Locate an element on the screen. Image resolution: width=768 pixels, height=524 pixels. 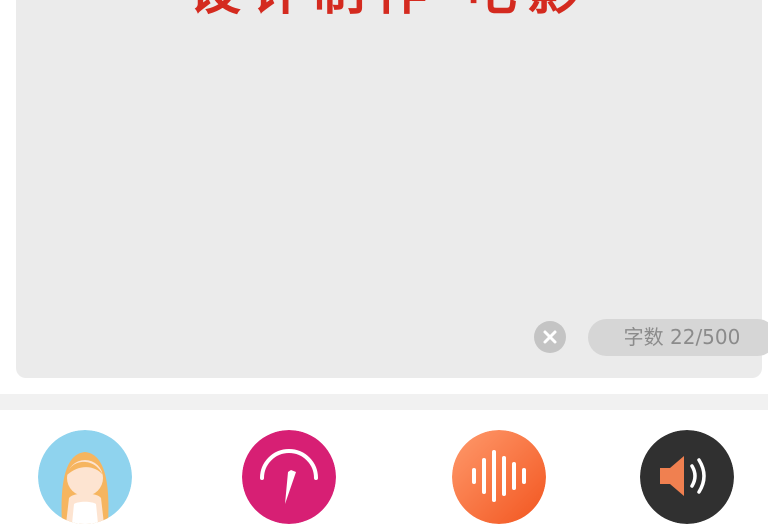
section-divider is located at coordinates (384, 402).